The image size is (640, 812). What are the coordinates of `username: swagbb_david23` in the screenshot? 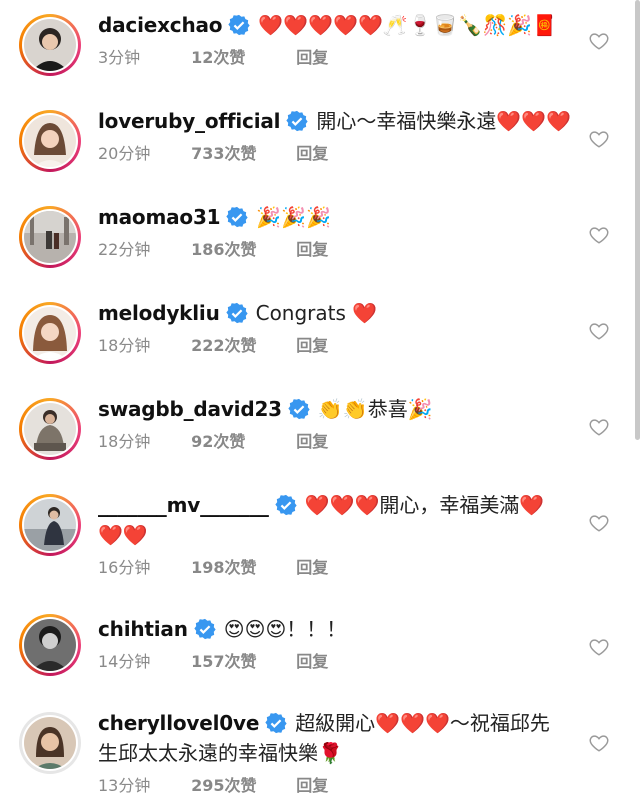 It's located at (190, 409).